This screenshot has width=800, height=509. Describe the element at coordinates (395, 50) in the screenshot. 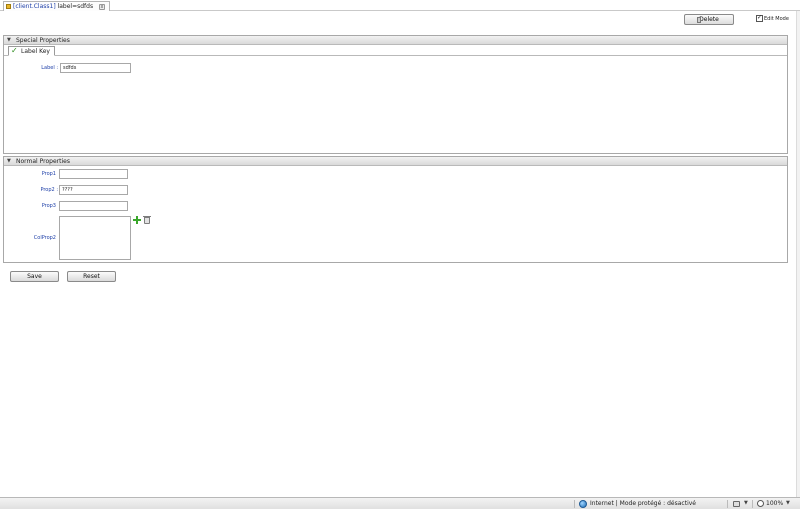

I see `special-subtab-strip: ✓ Label Key` at that location.